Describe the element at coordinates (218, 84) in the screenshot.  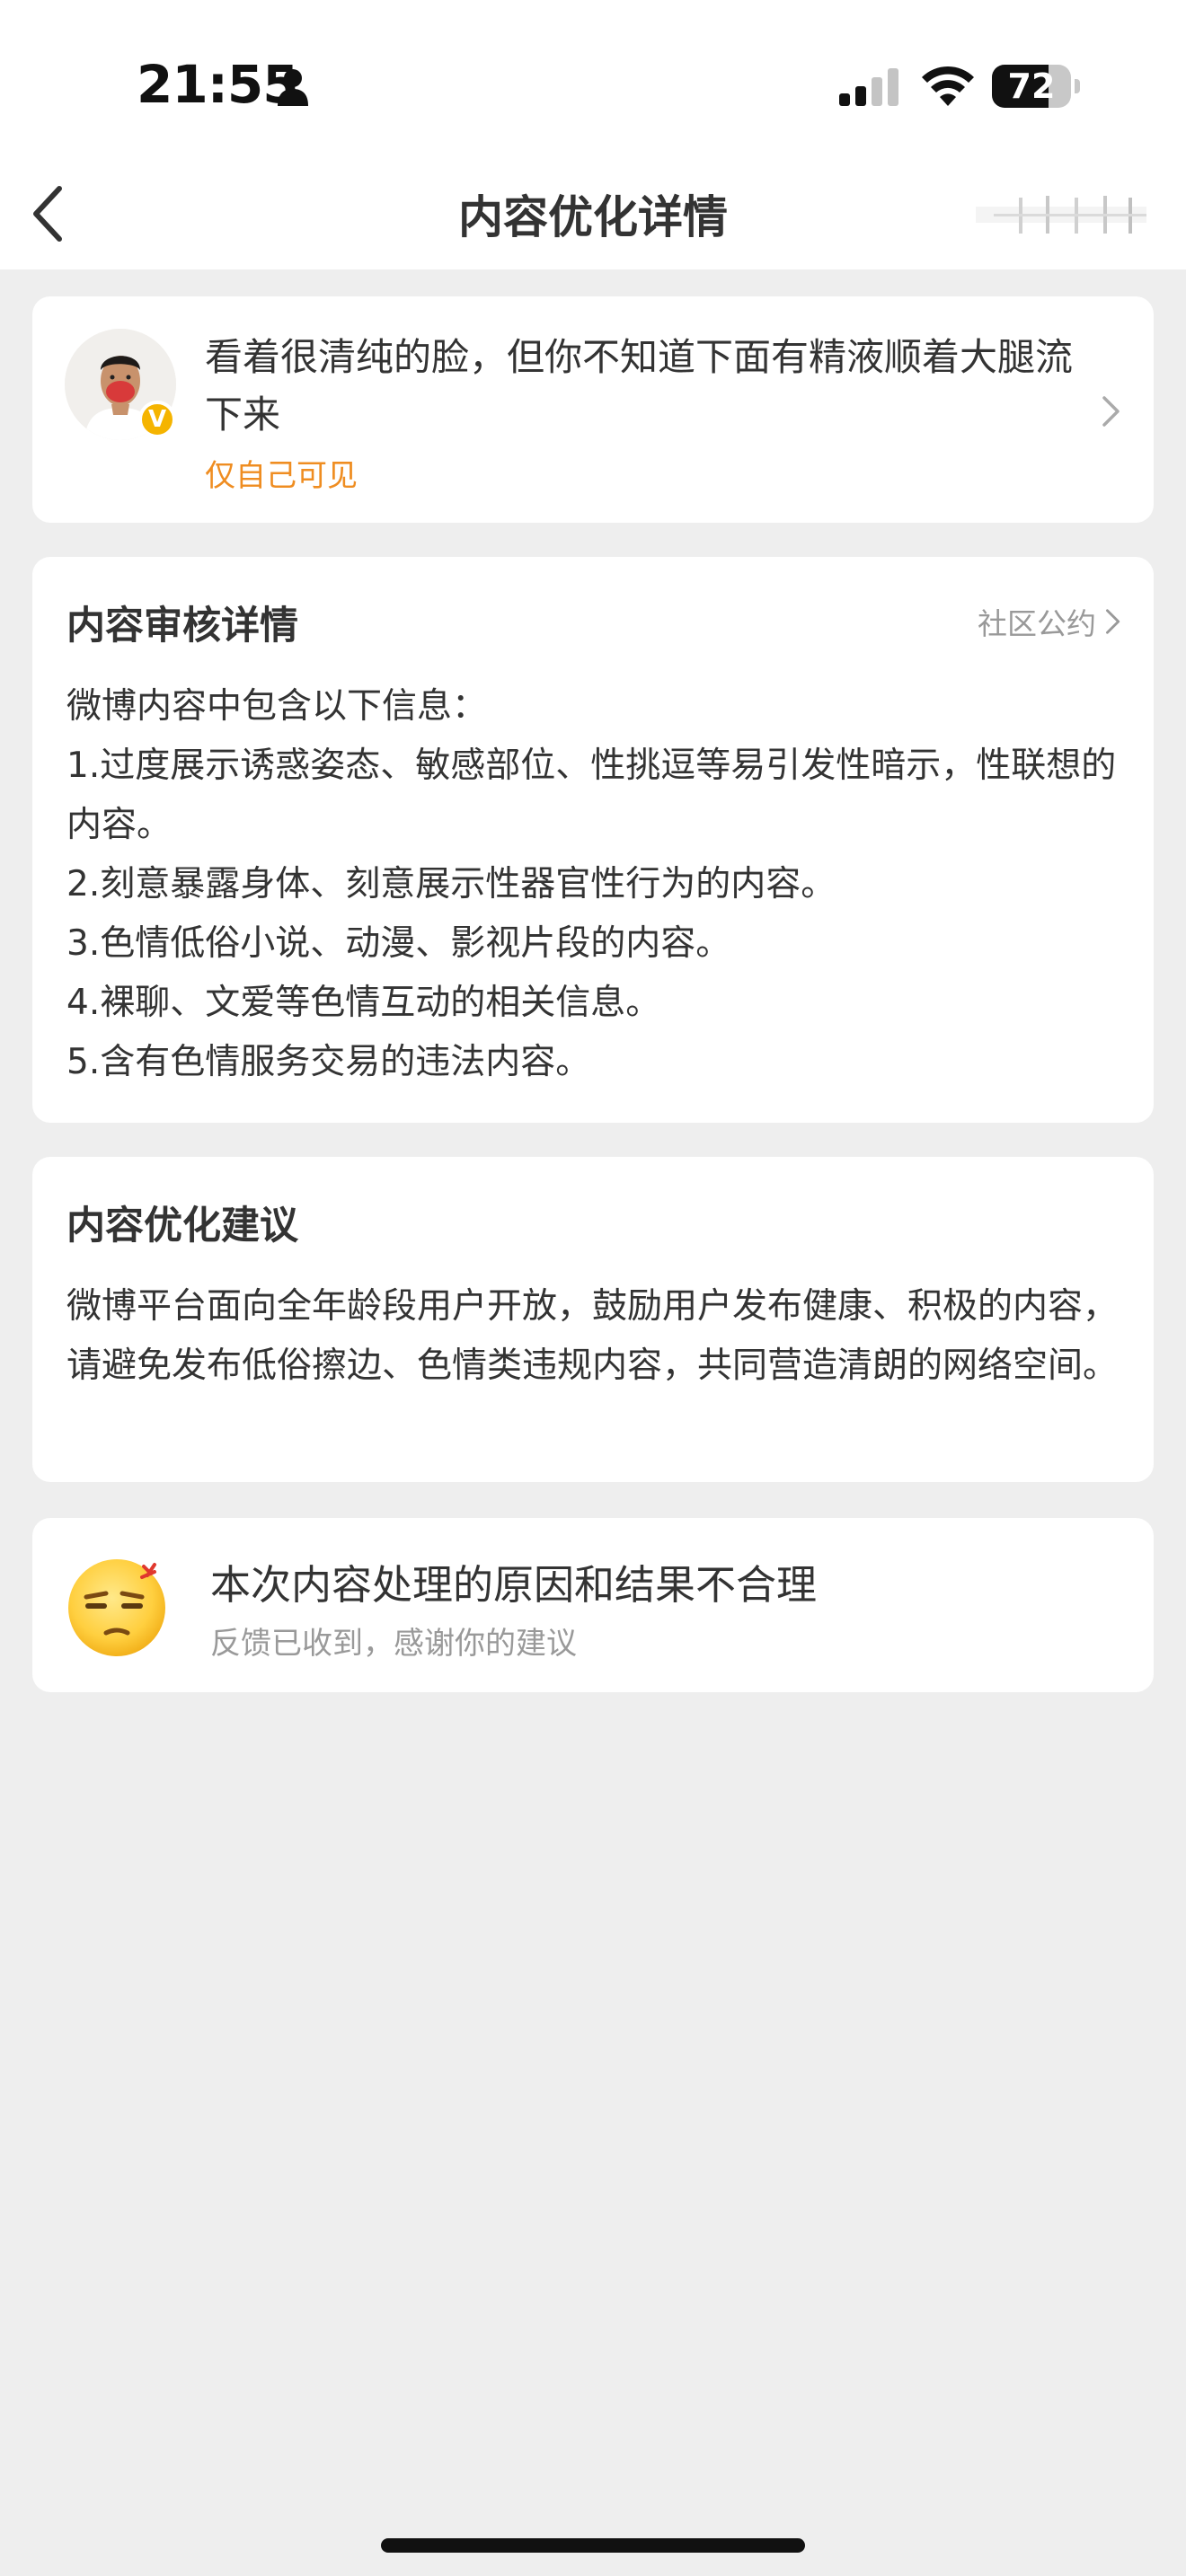
I see `status-time: 21:55` at that location.